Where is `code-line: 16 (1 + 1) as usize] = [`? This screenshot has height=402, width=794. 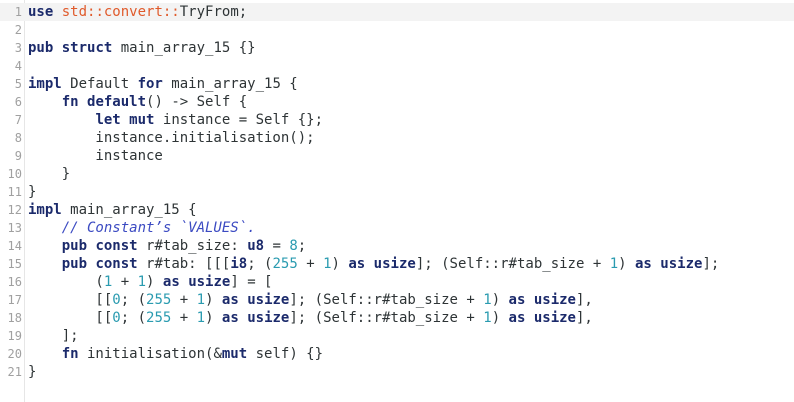 code-line: 16 (1 + 1) as usize] = [ is located at coordinates (397, 282).